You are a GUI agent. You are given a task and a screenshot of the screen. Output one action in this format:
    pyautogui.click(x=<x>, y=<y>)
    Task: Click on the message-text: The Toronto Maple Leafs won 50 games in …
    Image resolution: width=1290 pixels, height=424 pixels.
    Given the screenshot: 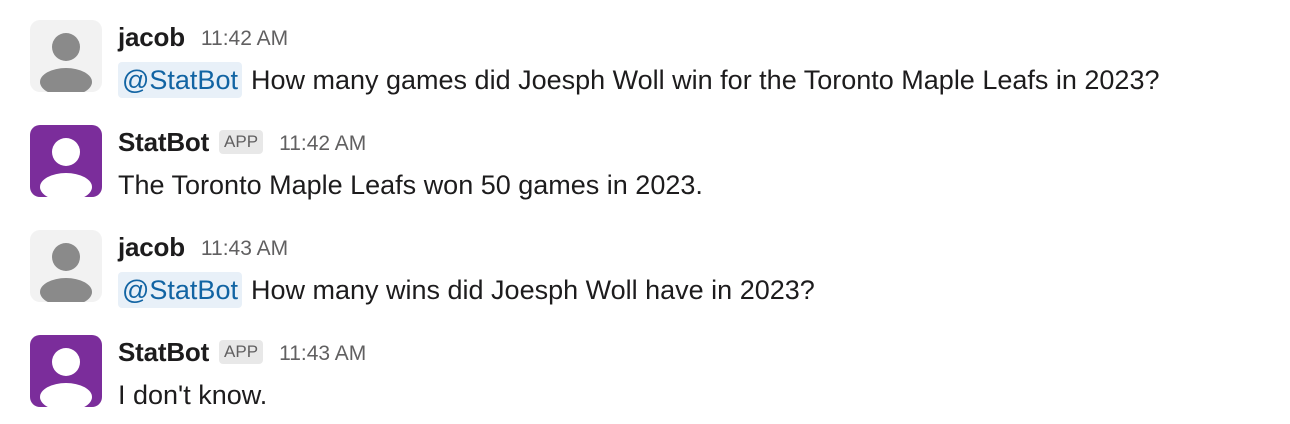 What is the action you would take?
    pyautogui.click(x=410, y=184)
    